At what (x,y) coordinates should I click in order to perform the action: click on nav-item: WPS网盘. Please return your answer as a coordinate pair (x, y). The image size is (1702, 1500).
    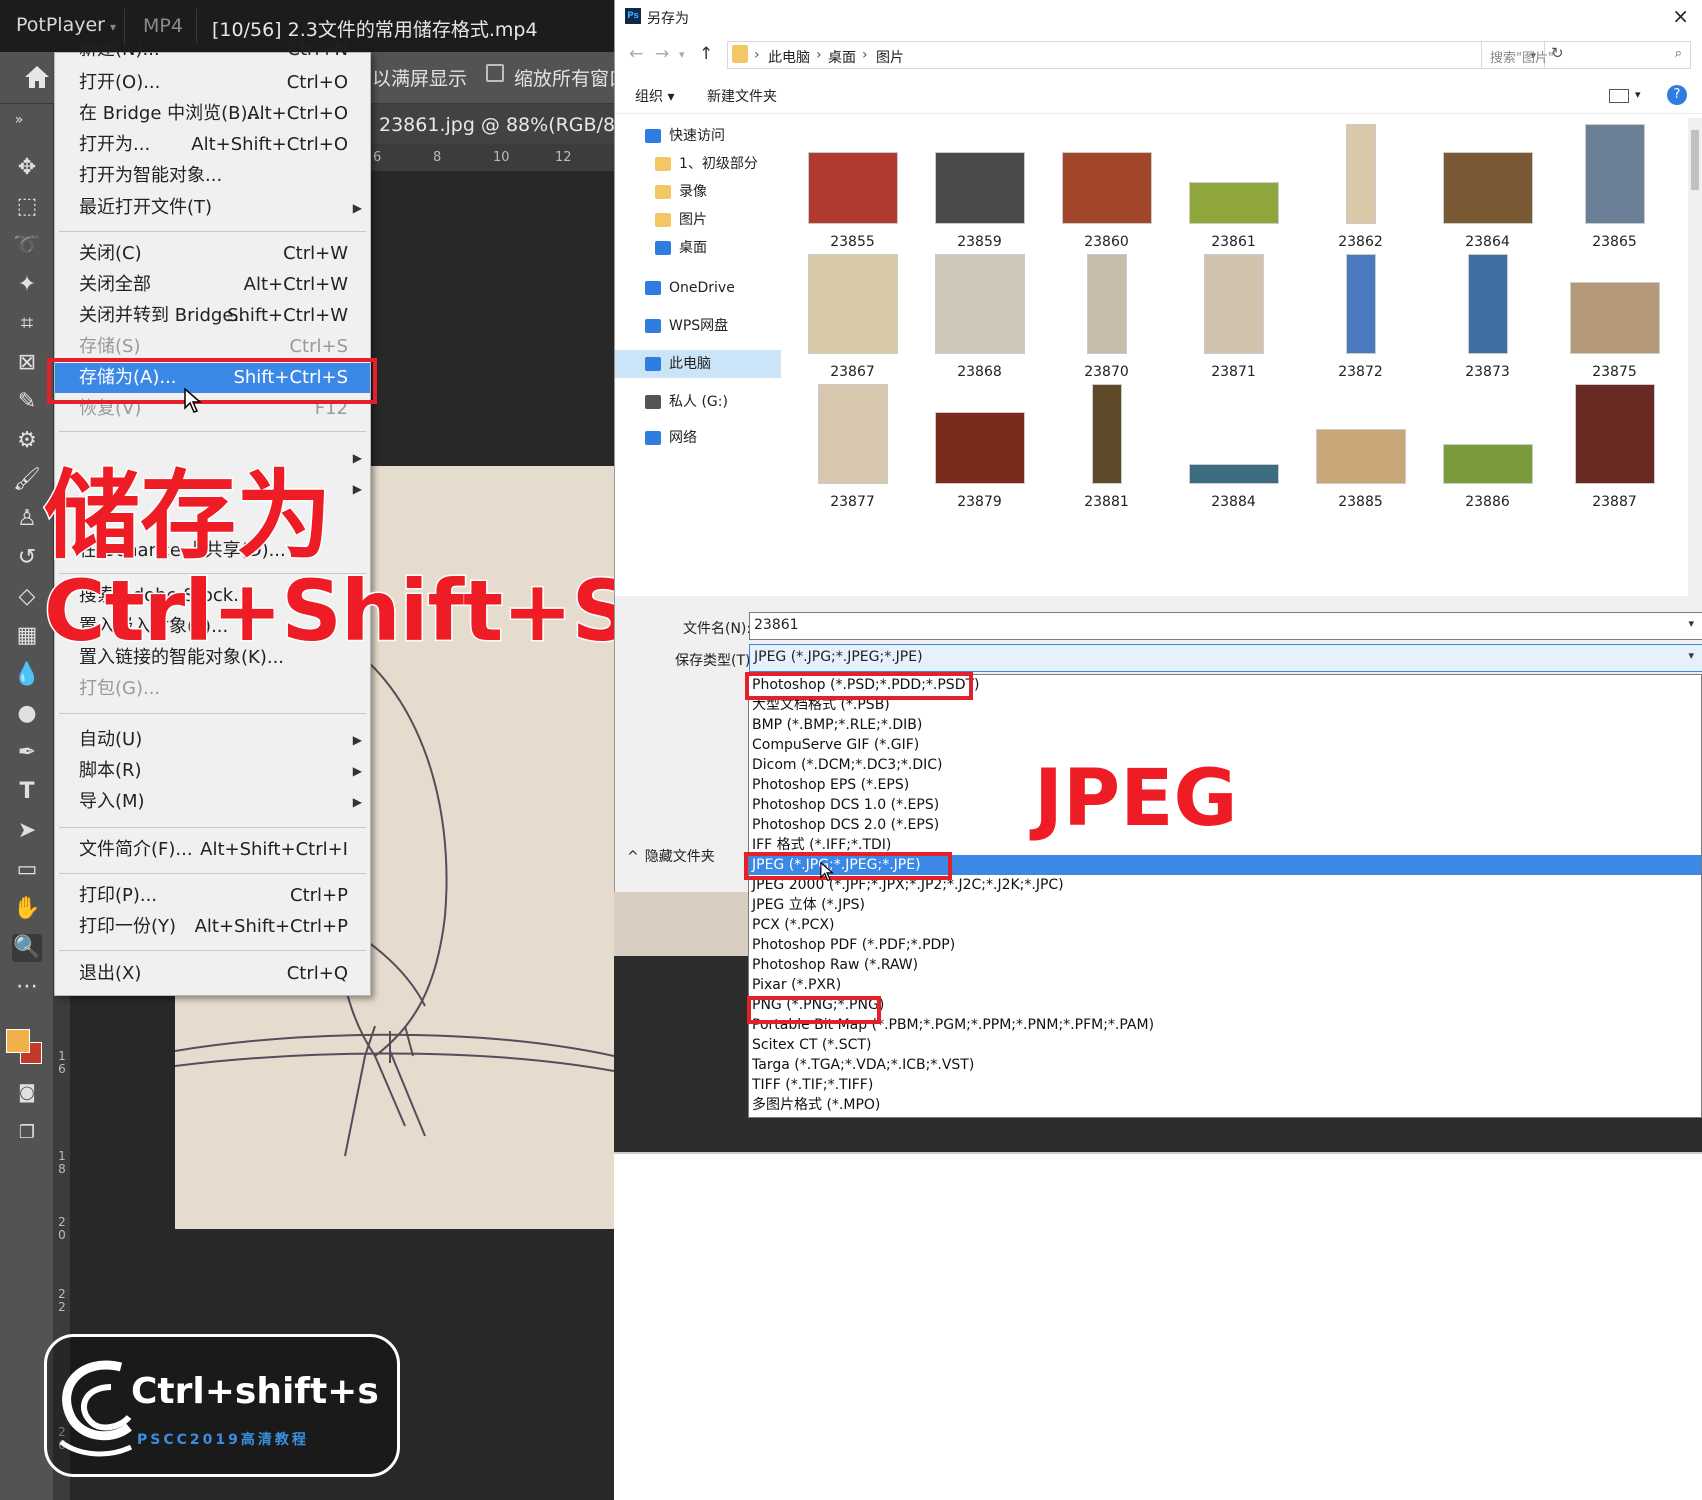
    Looking at the image, I should click on (698, 326).